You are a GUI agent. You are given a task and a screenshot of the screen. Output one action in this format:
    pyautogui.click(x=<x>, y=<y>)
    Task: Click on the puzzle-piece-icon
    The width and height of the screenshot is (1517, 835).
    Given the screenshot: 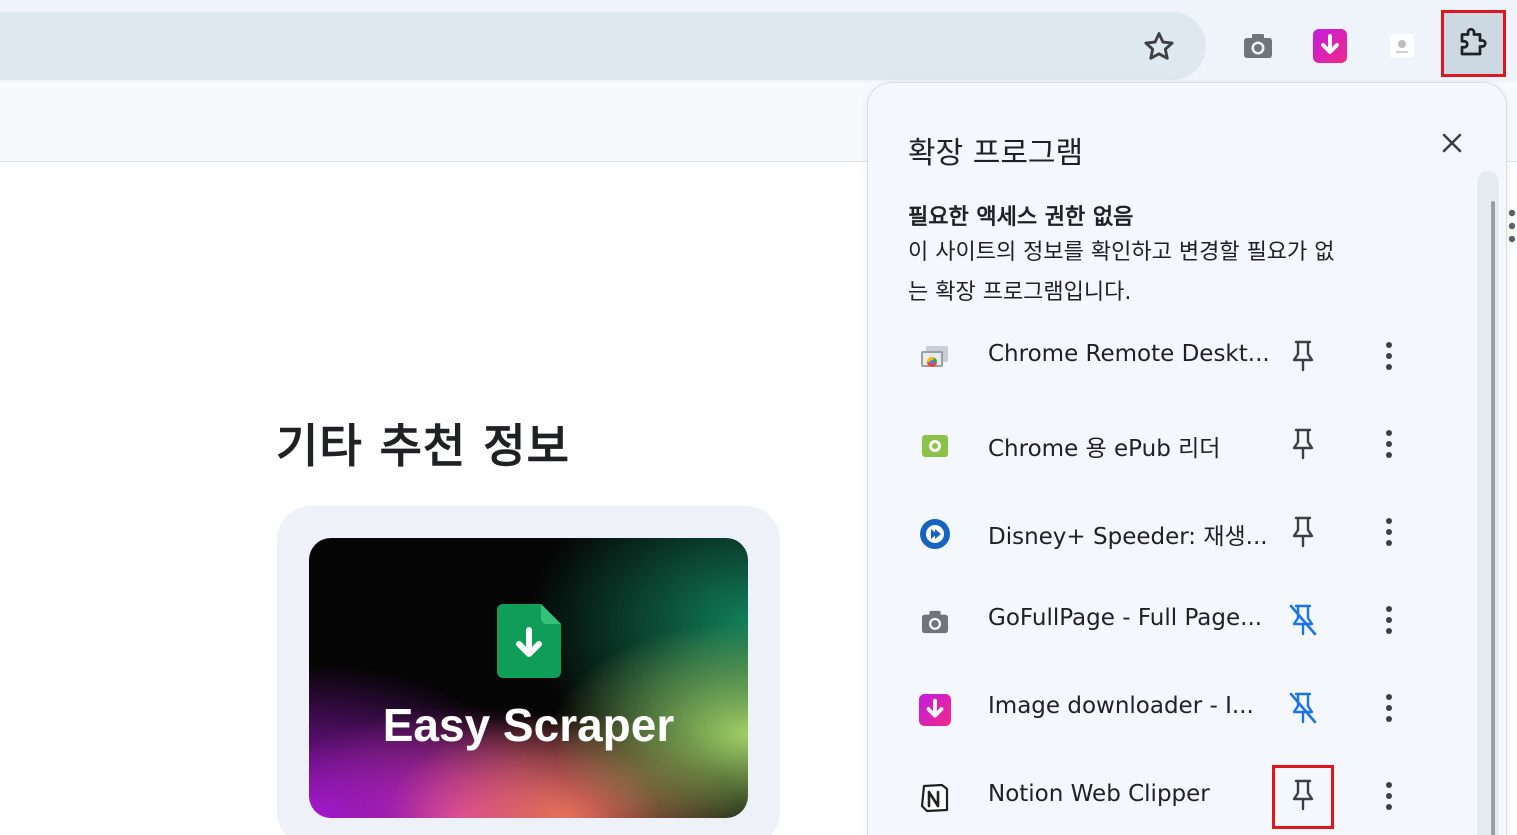 What is the action you would take?
    pyautogui.click(x=1474, y=44)
    